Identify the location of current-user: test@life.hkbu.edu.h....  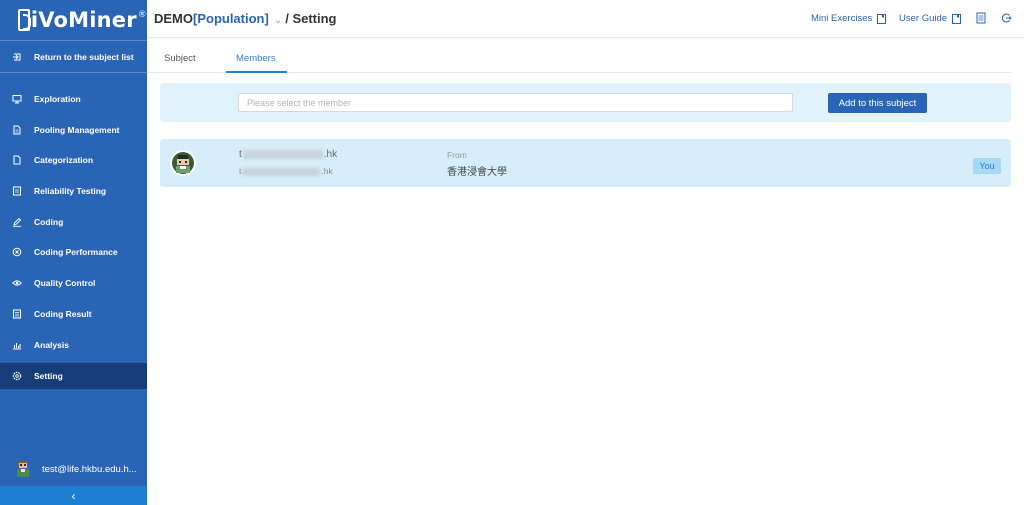
(73, 469).